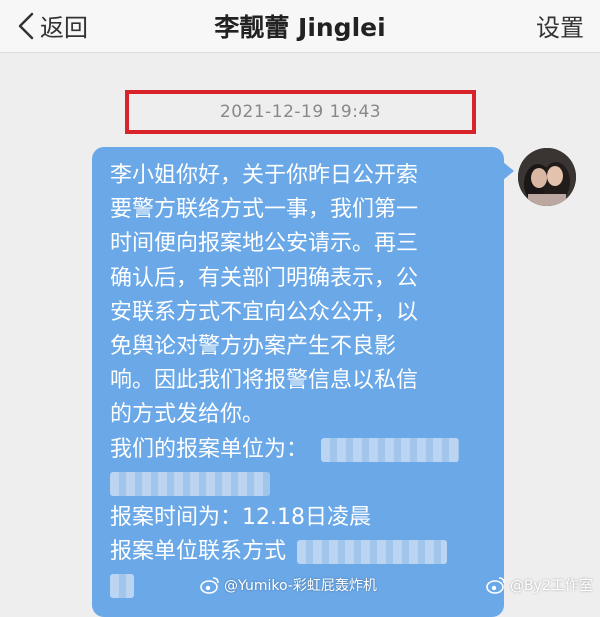  I want to click on chat-title: 李靓蕾 Jinglei, so click(300, 27).